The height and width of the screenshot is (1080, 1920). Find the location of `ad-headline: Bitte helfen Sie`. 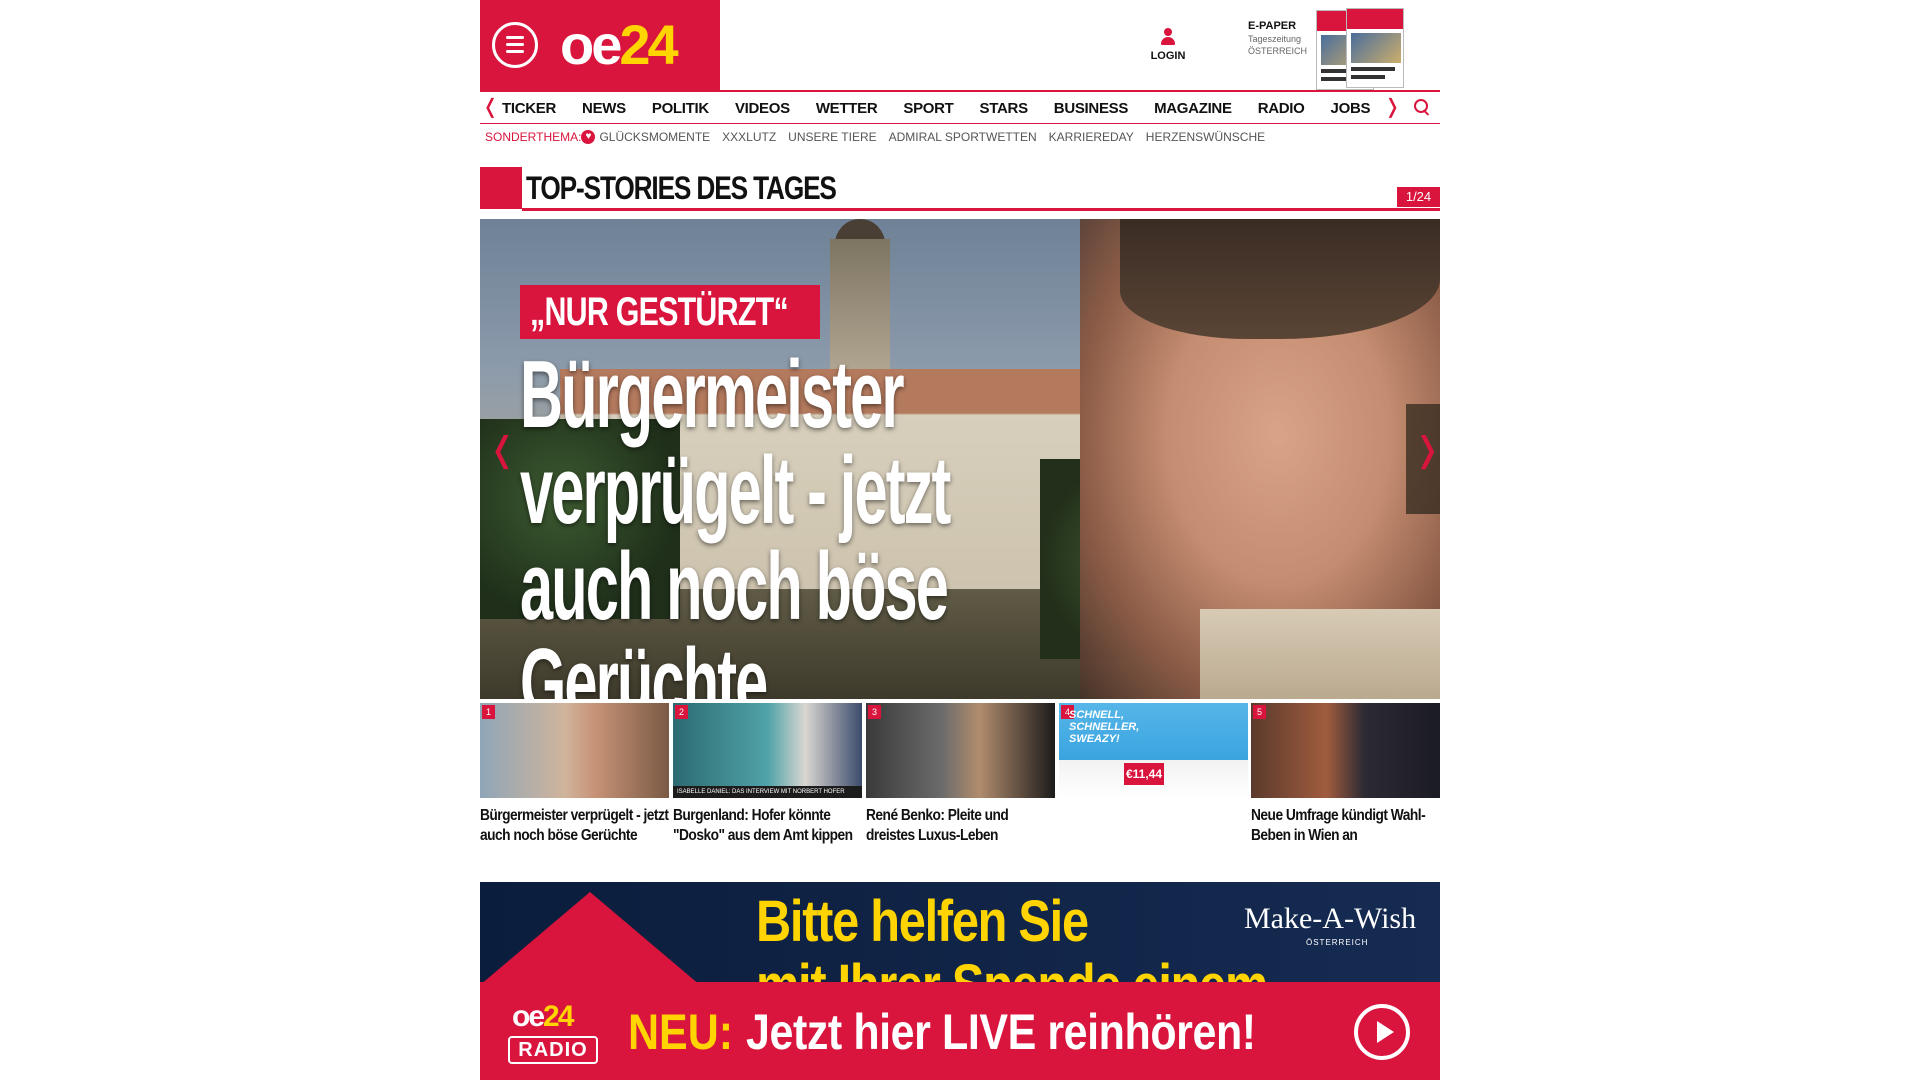

ad-headline: Bitte helfen Sie is located at coordinates (922, 921).